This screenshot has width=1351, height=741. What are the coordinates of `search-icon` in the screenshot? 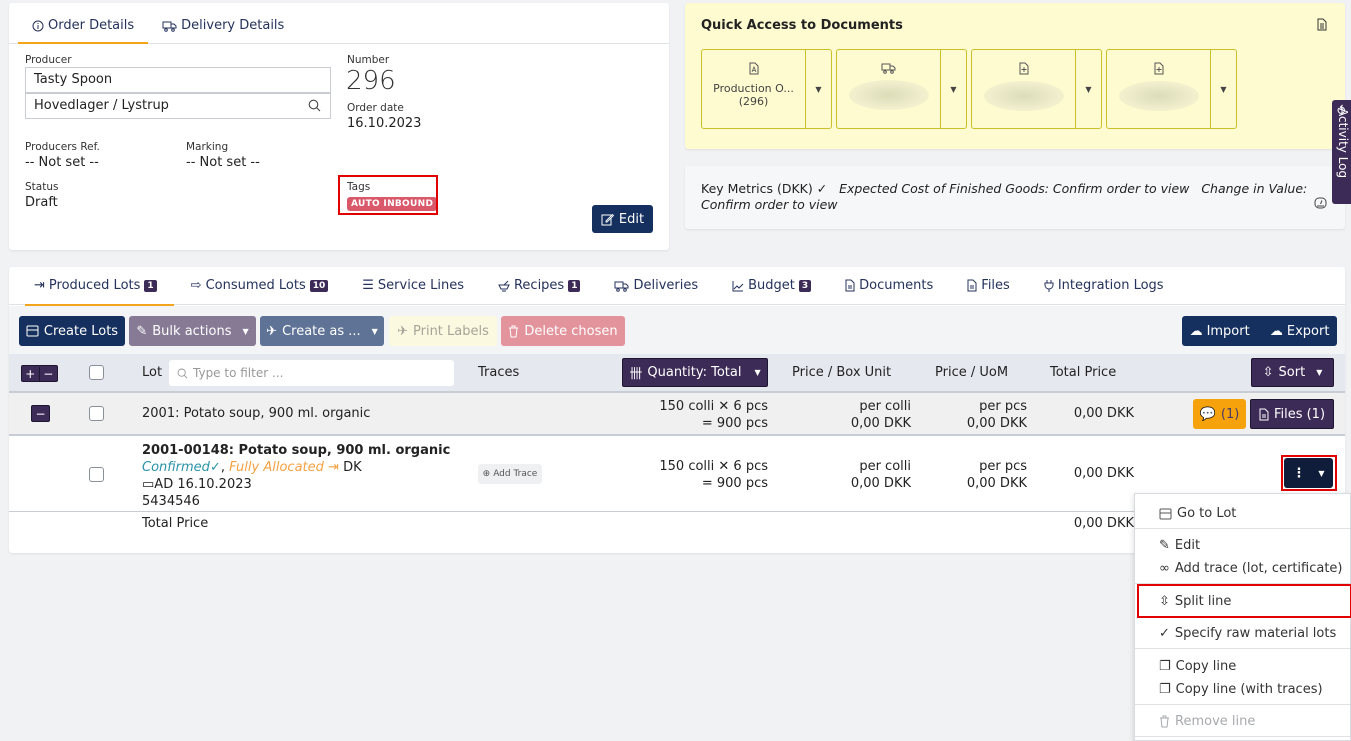 It's located at (314, 105).